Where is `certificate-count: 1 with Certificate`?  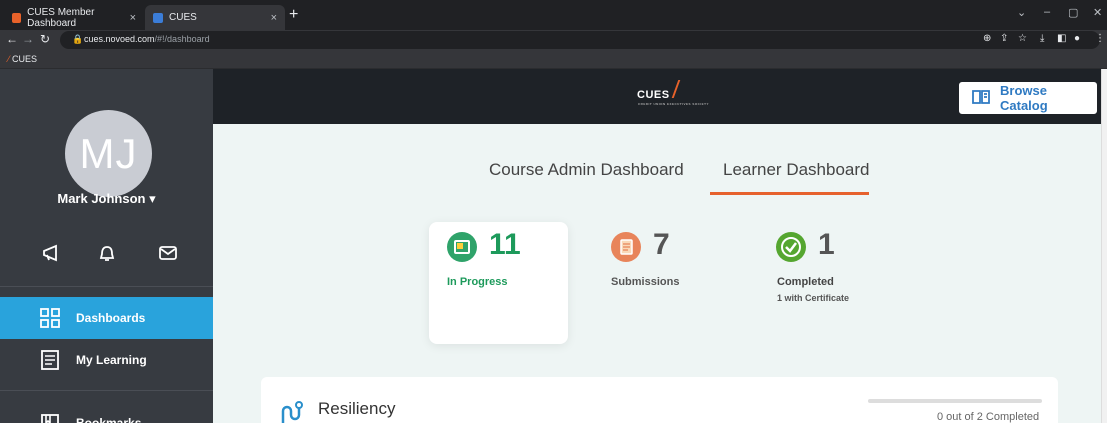 certificate-count: 1 with Certificate is located at coordinates (813, 298).